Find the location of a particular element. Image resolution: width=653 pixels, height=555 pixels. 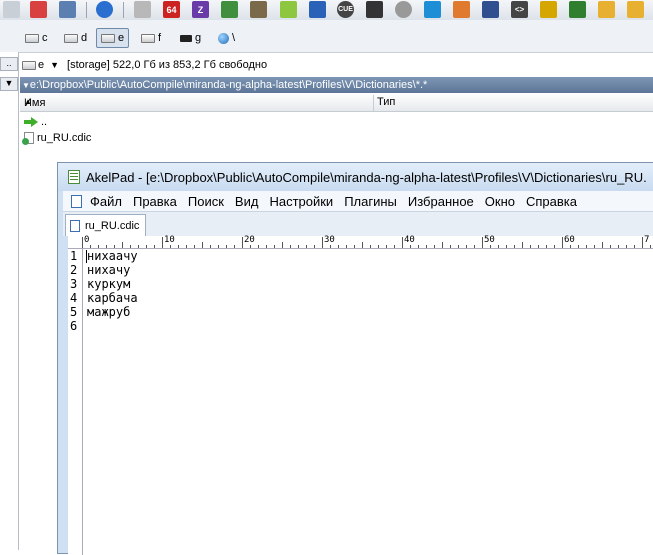

drive-combo: e ▼ is located at coordinates (40, 65).